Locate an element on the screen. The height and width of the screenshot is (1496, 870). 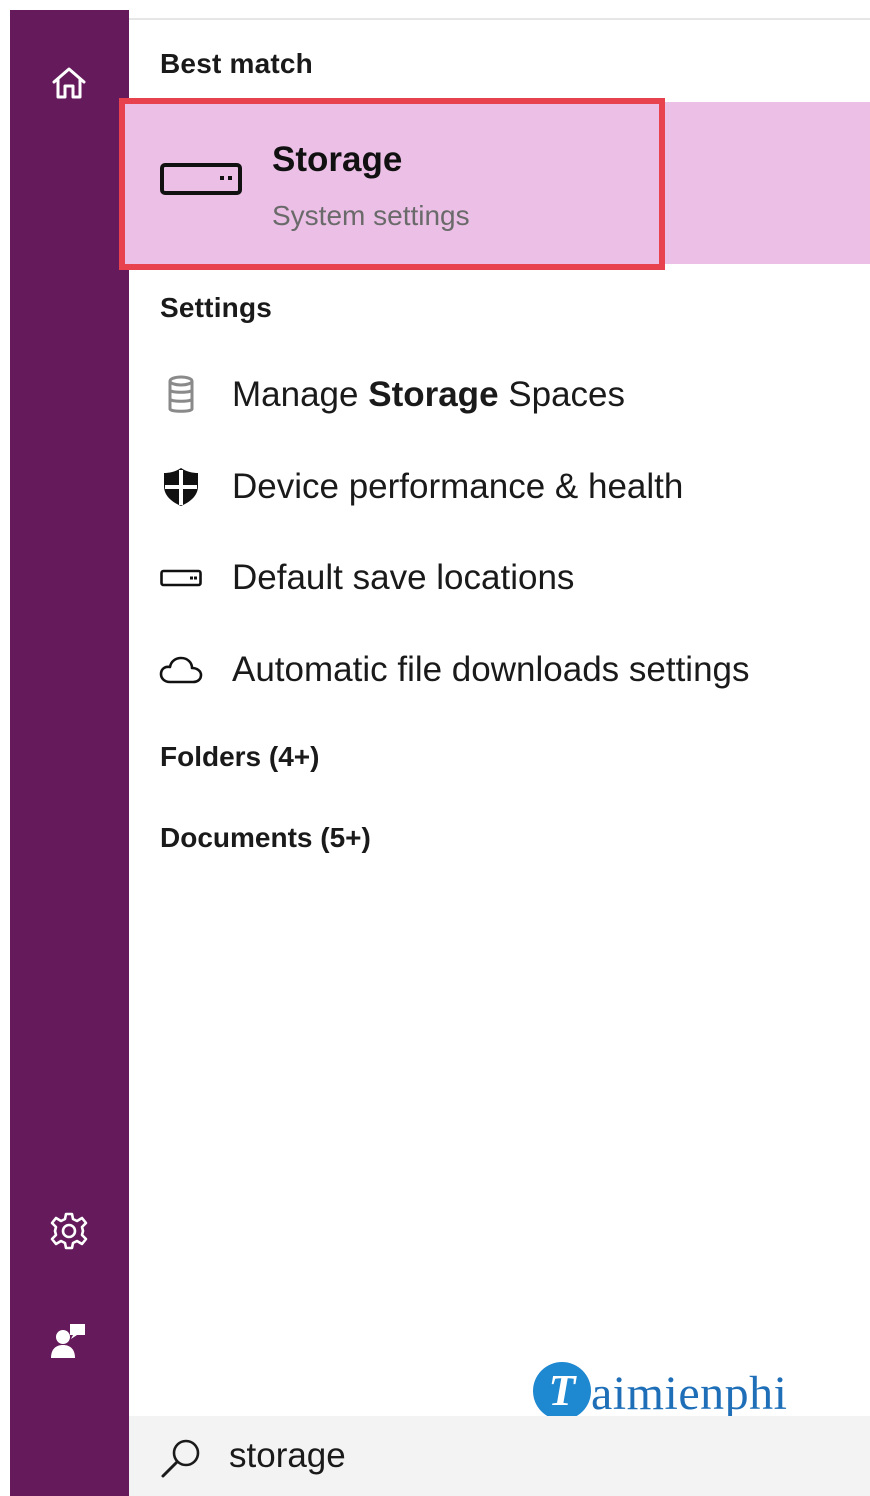
settings-header: Settings is located at coordinates (216, 307).